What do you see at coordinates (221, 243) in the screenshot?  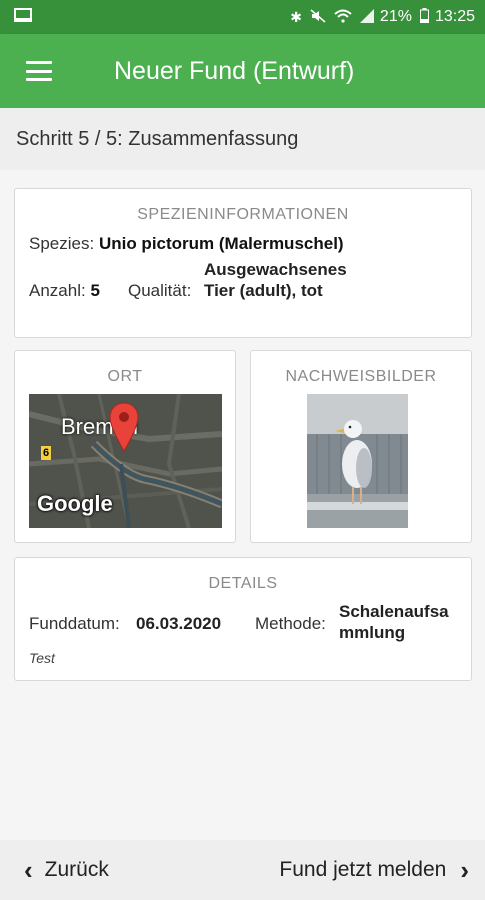 I see `species-value: Unio pictorum (Malermuschel)` at bounding box center [221, 243].